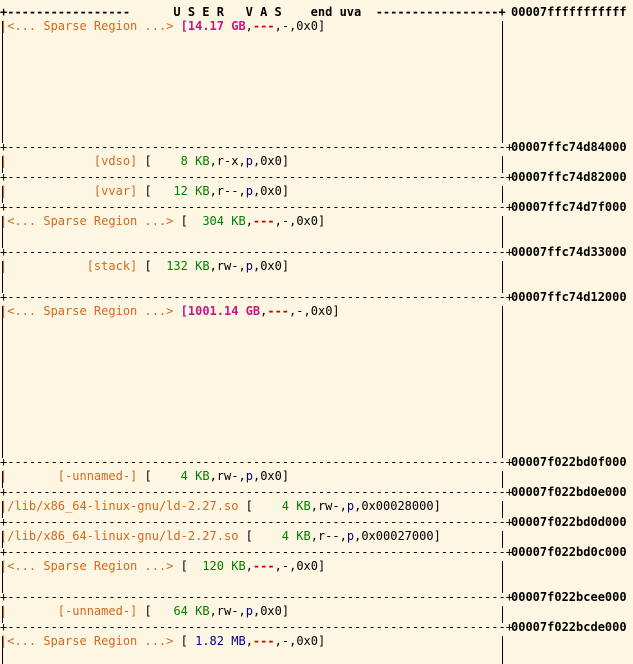 This screenshot has height=664, width=633. What do you see at coordinates (115, 161) in the screenshot?
I see `region-name: [vdso]` at bounding box center [115, 161].